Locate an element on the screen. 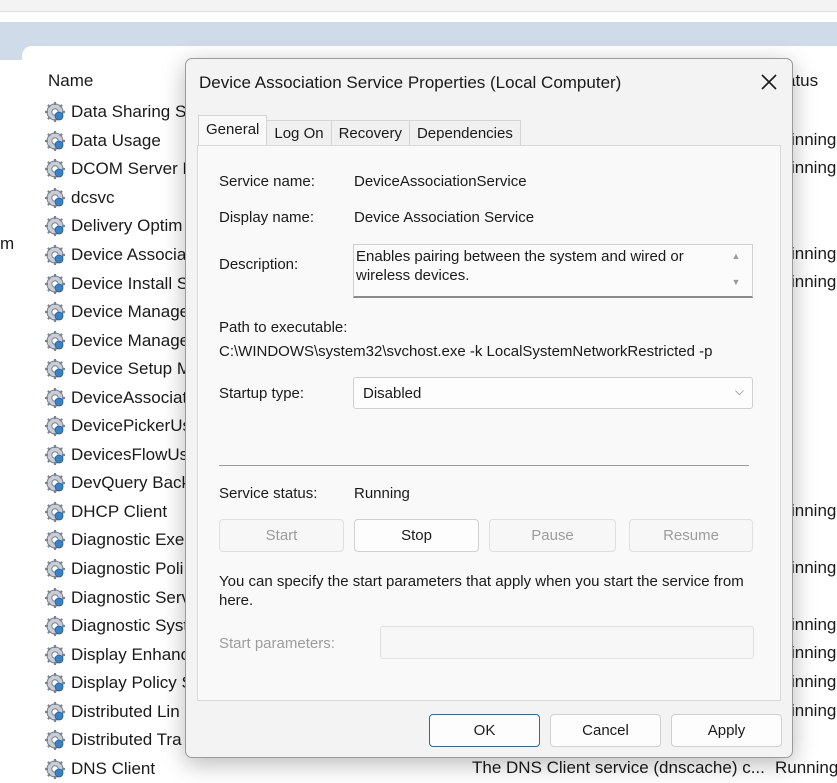 This screenshot has width=837, height=783. service-name-value: DeviceAssociationService is located at coordinates (440, 181).